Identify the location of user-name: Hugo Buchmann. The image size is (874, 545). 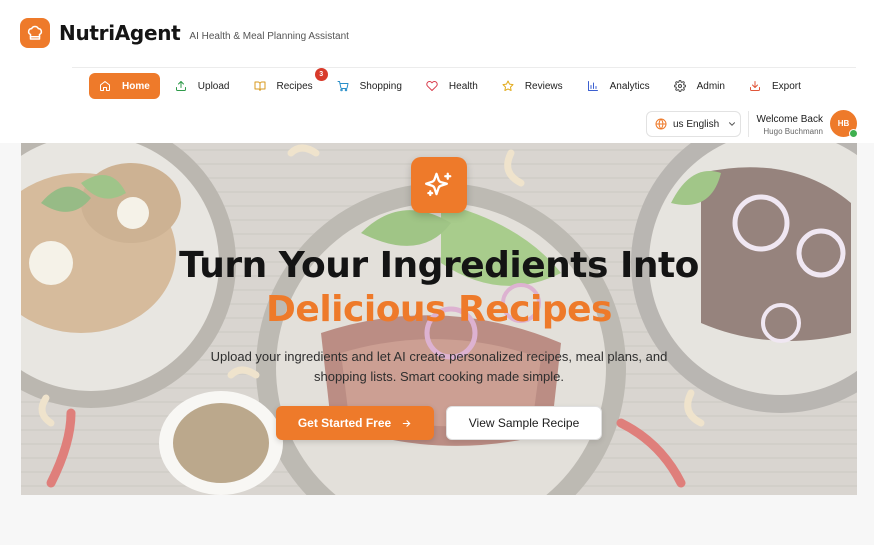
(793, 131).